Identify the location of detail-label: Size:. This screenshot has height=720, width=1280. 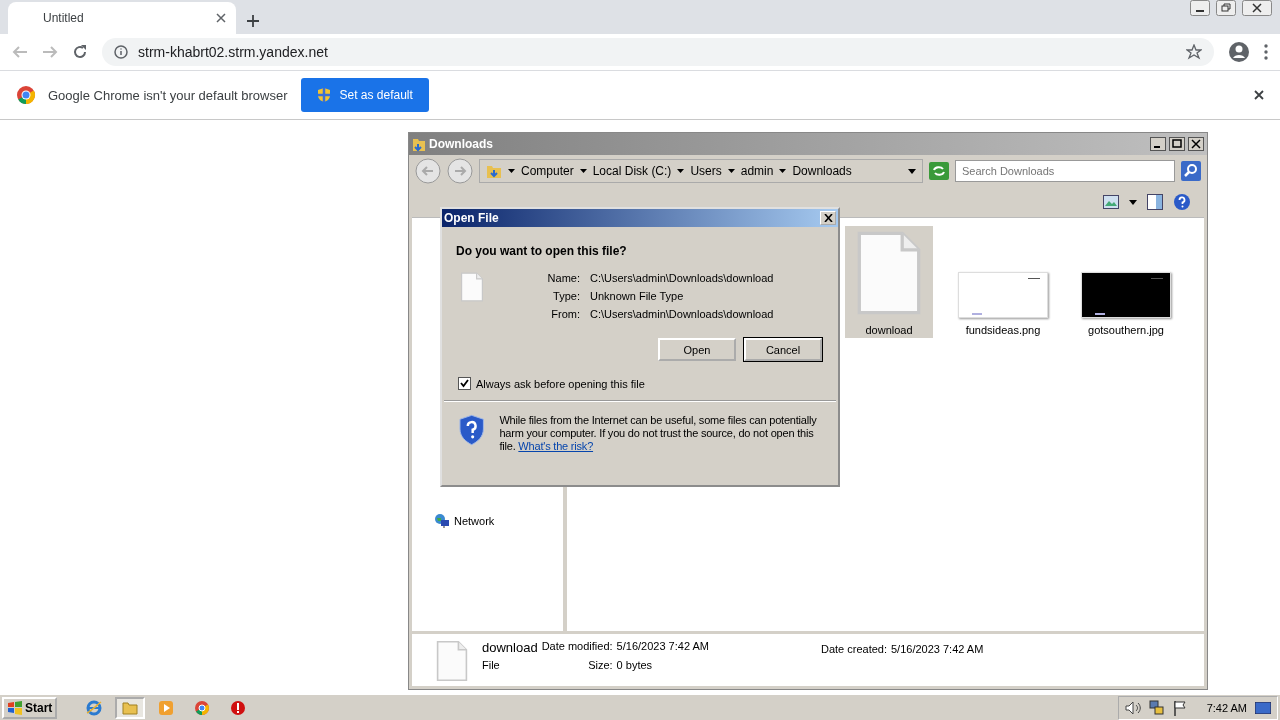
(600, 665).